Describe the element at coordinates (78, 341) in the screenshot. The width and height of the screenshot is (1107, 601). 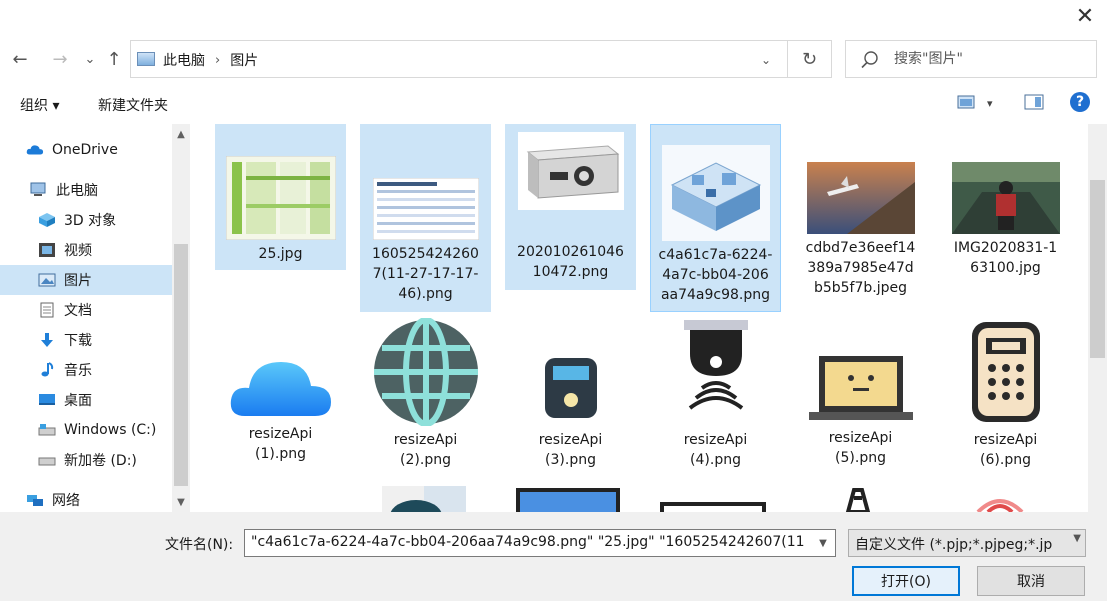
I see `sidebar-item-label: 下载` at that location.